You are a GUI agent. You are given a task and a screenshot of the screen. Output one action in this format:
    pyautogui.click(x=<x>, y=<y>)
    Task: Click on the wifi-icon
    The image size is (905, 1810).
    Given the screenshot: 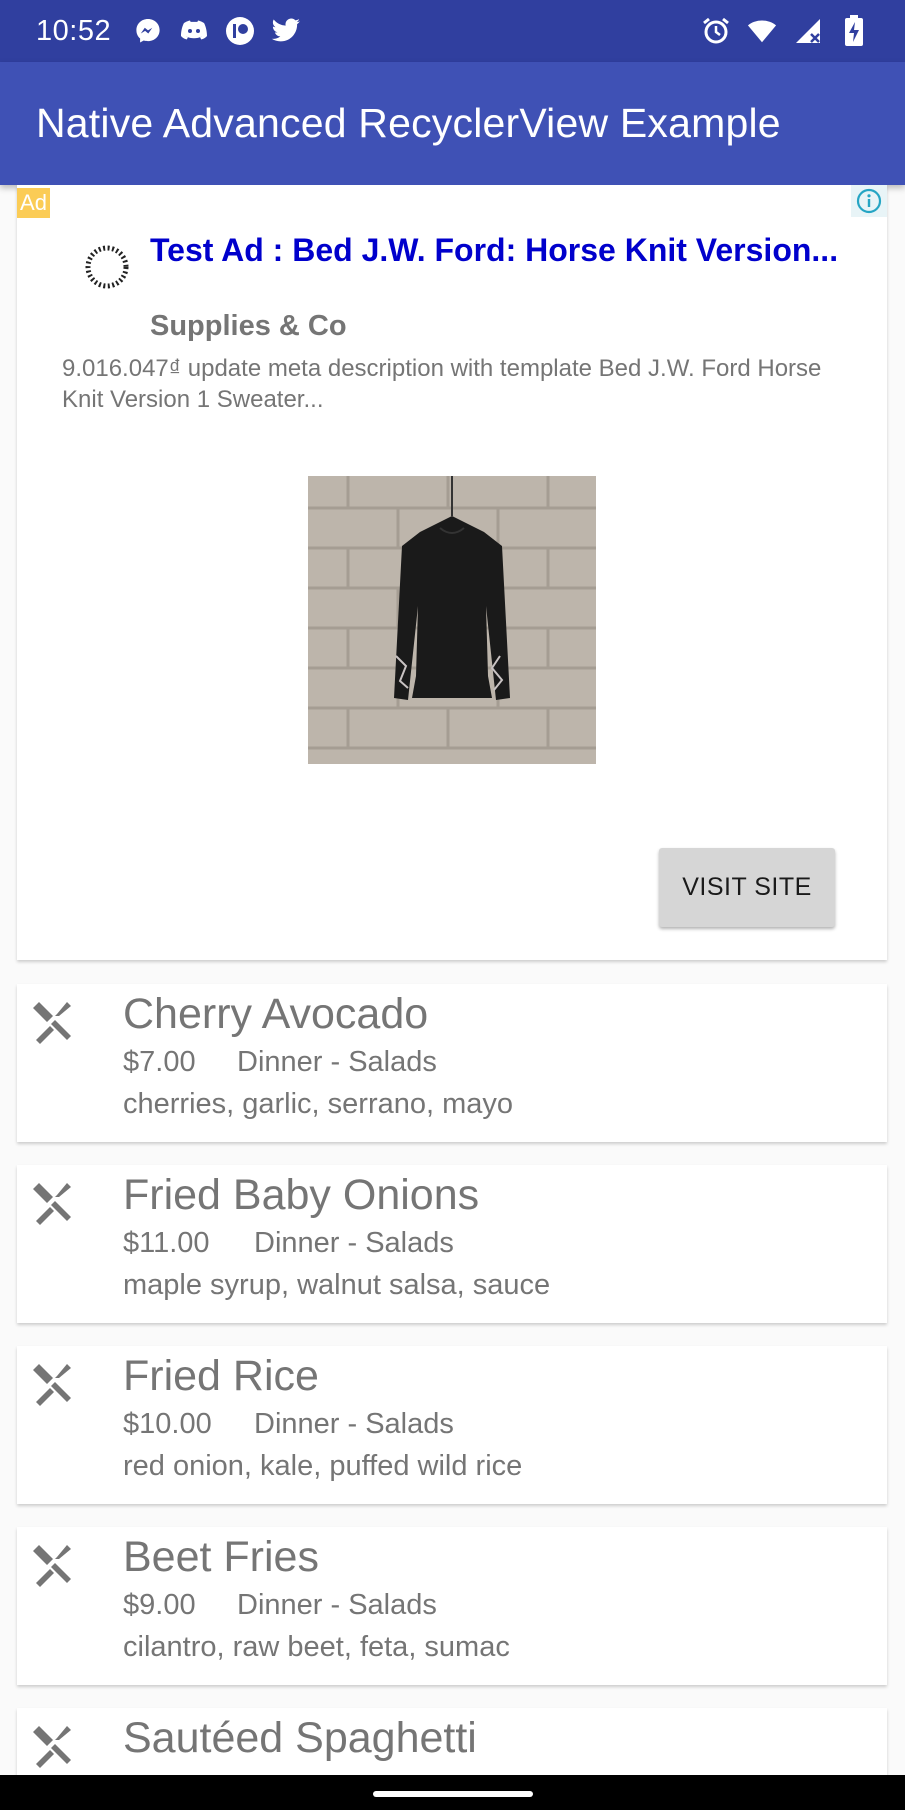 What is the action you would take?
    pyautogui.click(x=762, y=31)
    